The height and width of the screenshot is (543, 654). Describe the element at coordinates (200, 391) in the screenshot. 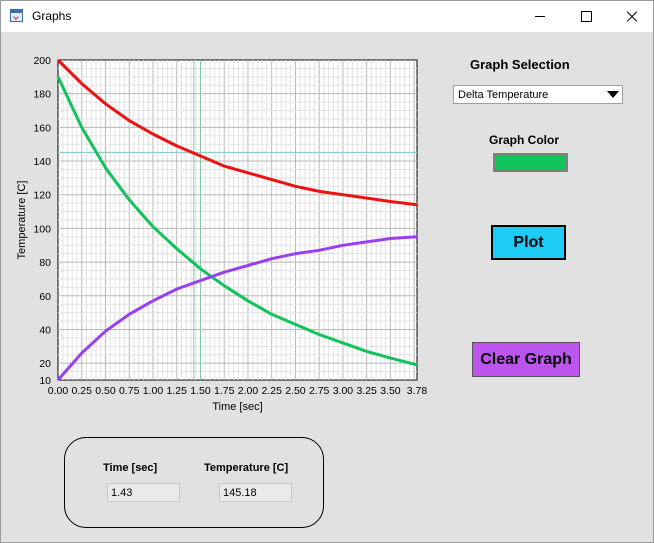

I see `x-tick-label: 1.50` at that location.